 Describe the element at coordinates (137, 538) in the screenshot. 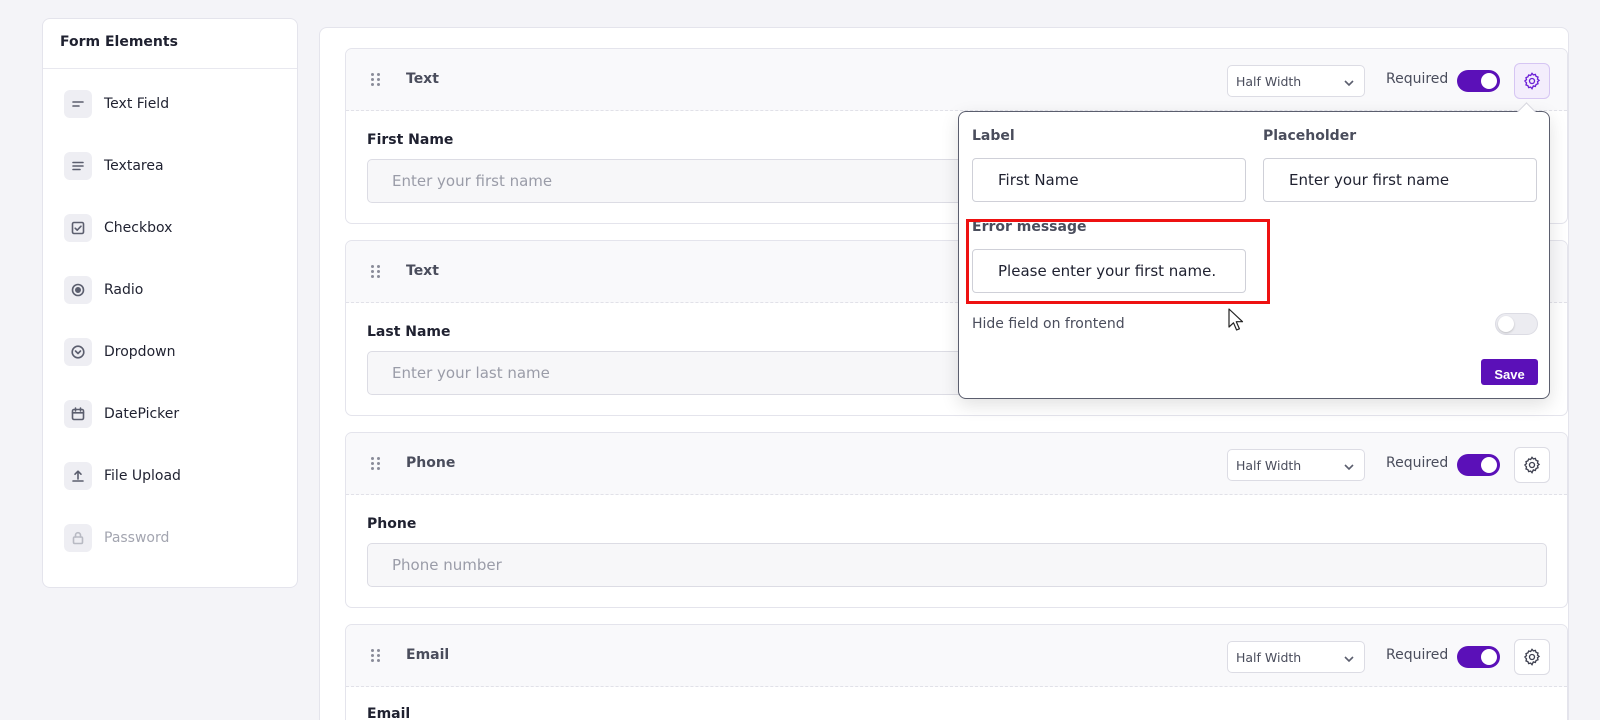

I see `sidebar-item-label: Password` at that location.